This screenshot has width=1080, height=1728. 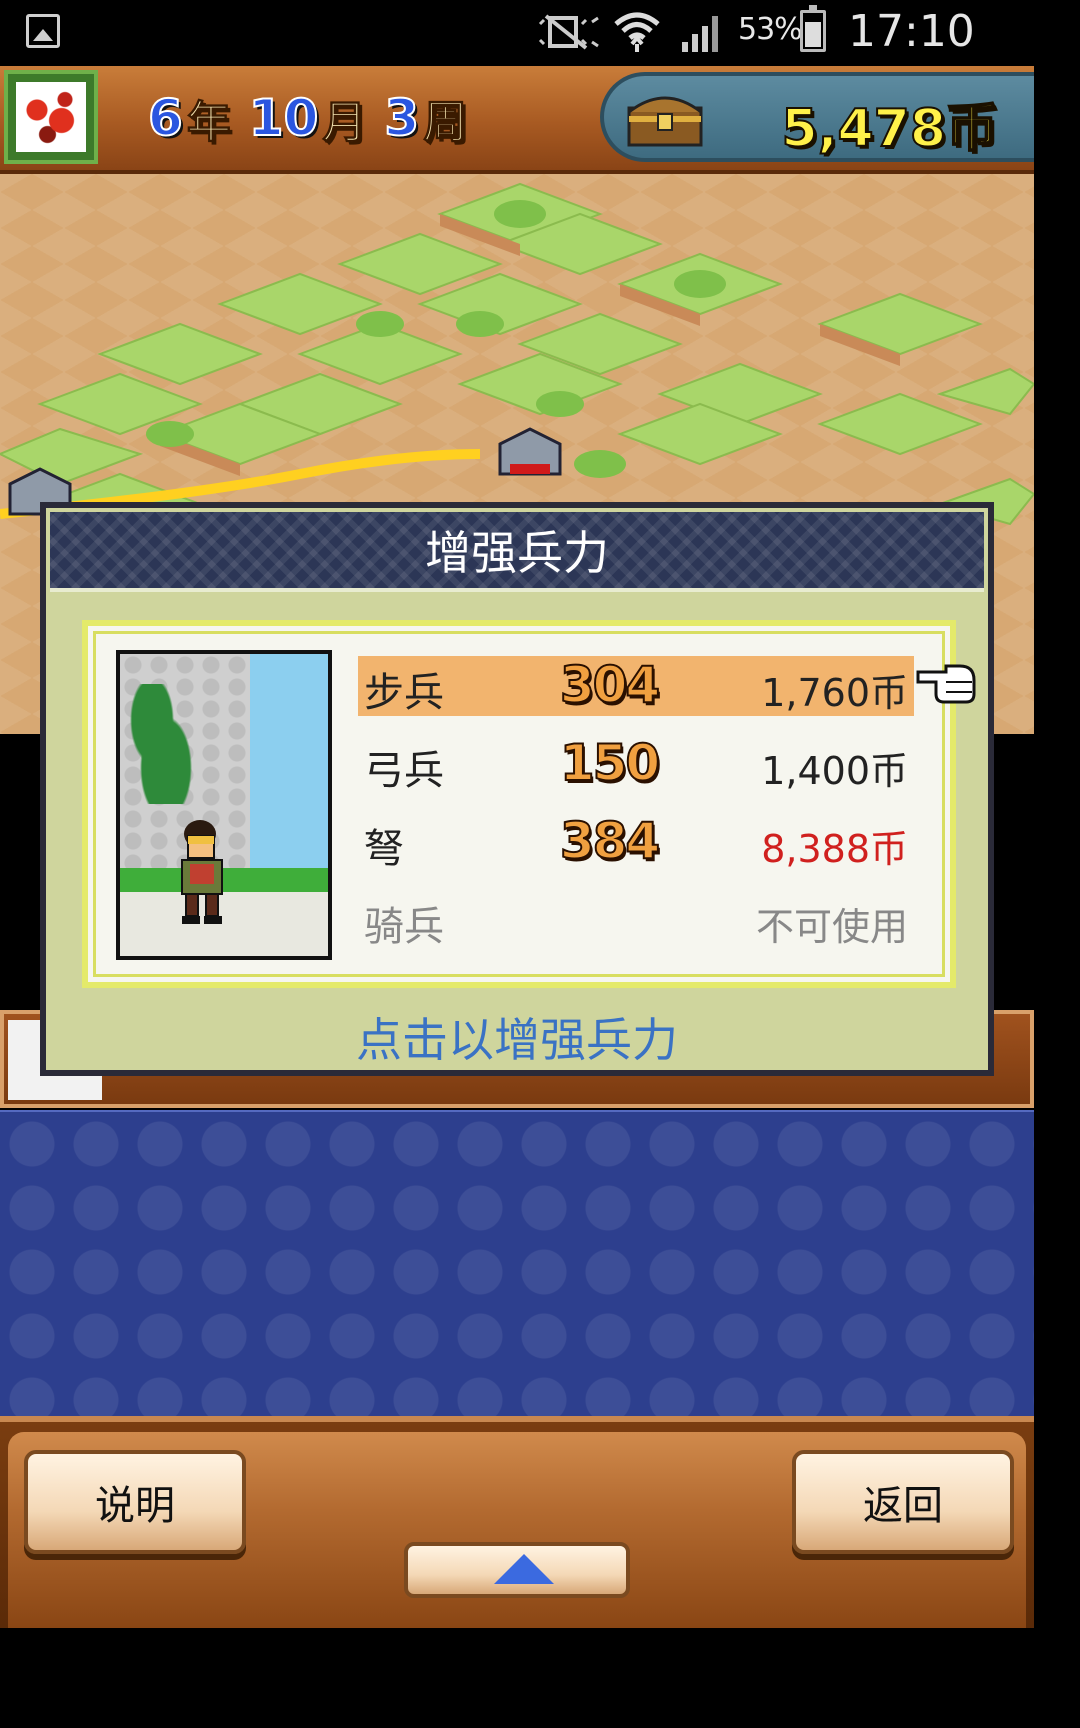 What do you see at coordinates (831, 927) in the screenshot?
I see `troop-price: 不可使用` at bounding box center [831, 927].